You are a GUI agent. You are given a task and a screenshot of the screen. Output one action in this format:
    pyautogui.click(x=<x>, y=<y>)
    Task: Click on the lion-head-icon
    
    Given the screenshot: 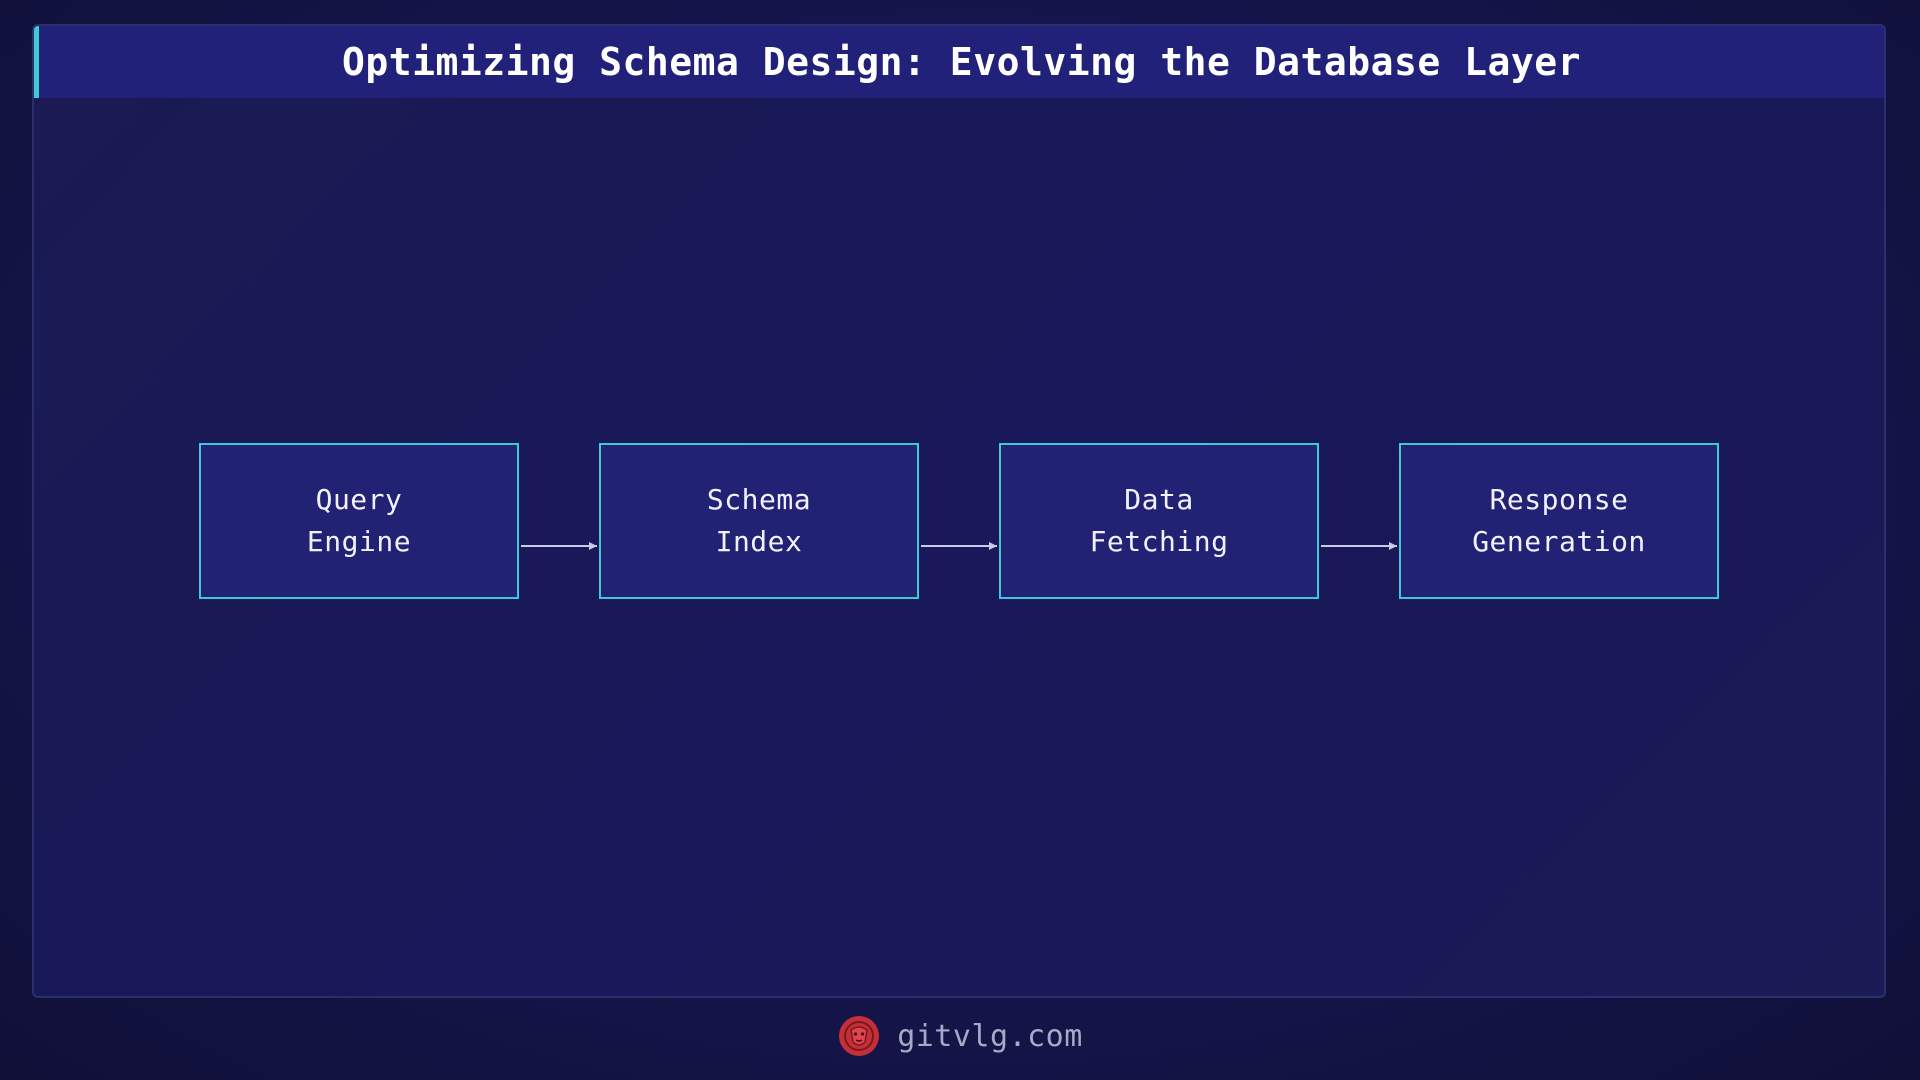 What is the action you would take?
    pyautogui.click(x=859, y=1036)
    